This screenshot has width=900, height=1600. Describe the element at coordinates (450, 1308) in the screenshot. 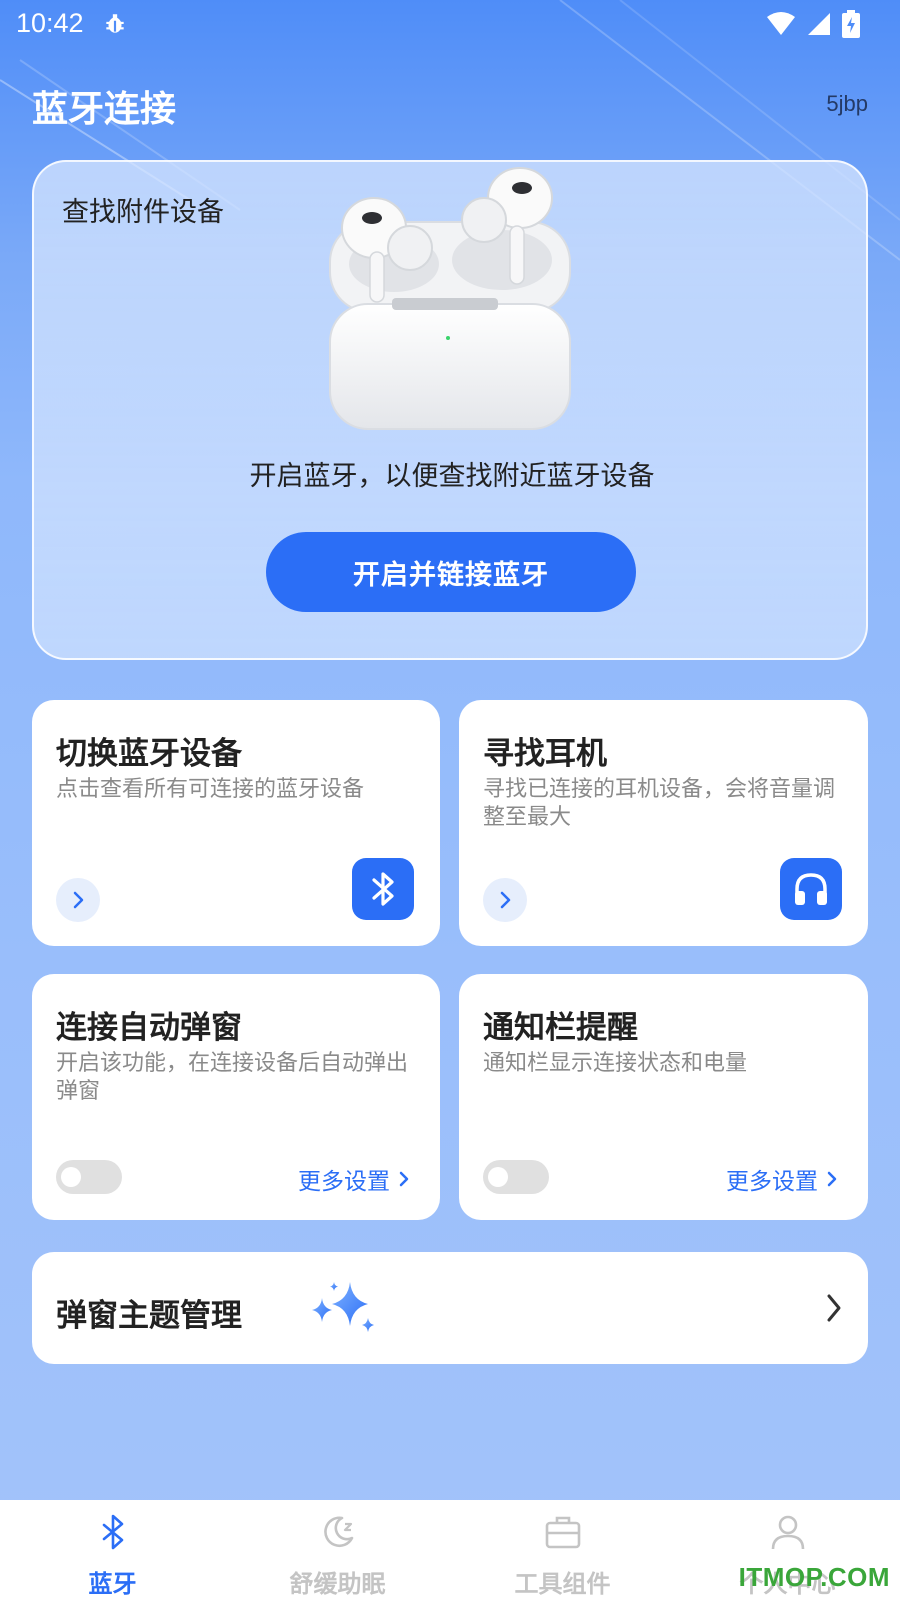

I see `popup-theme-management-row: 弹窗主题管理` at that location.